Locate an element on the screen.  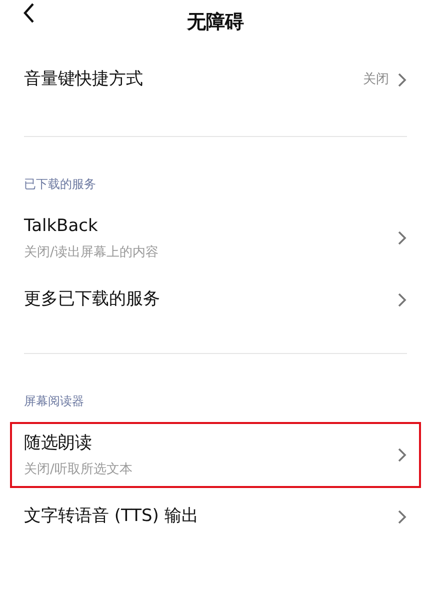
back-icon is located at coordinates (29, 13).